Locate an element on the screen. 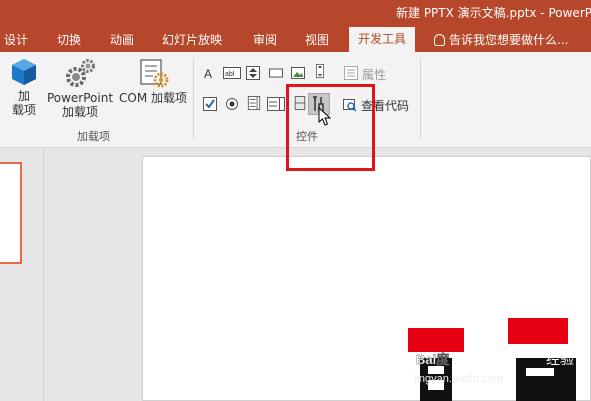  slide-thumbnail is located at coordinates (11, 213).